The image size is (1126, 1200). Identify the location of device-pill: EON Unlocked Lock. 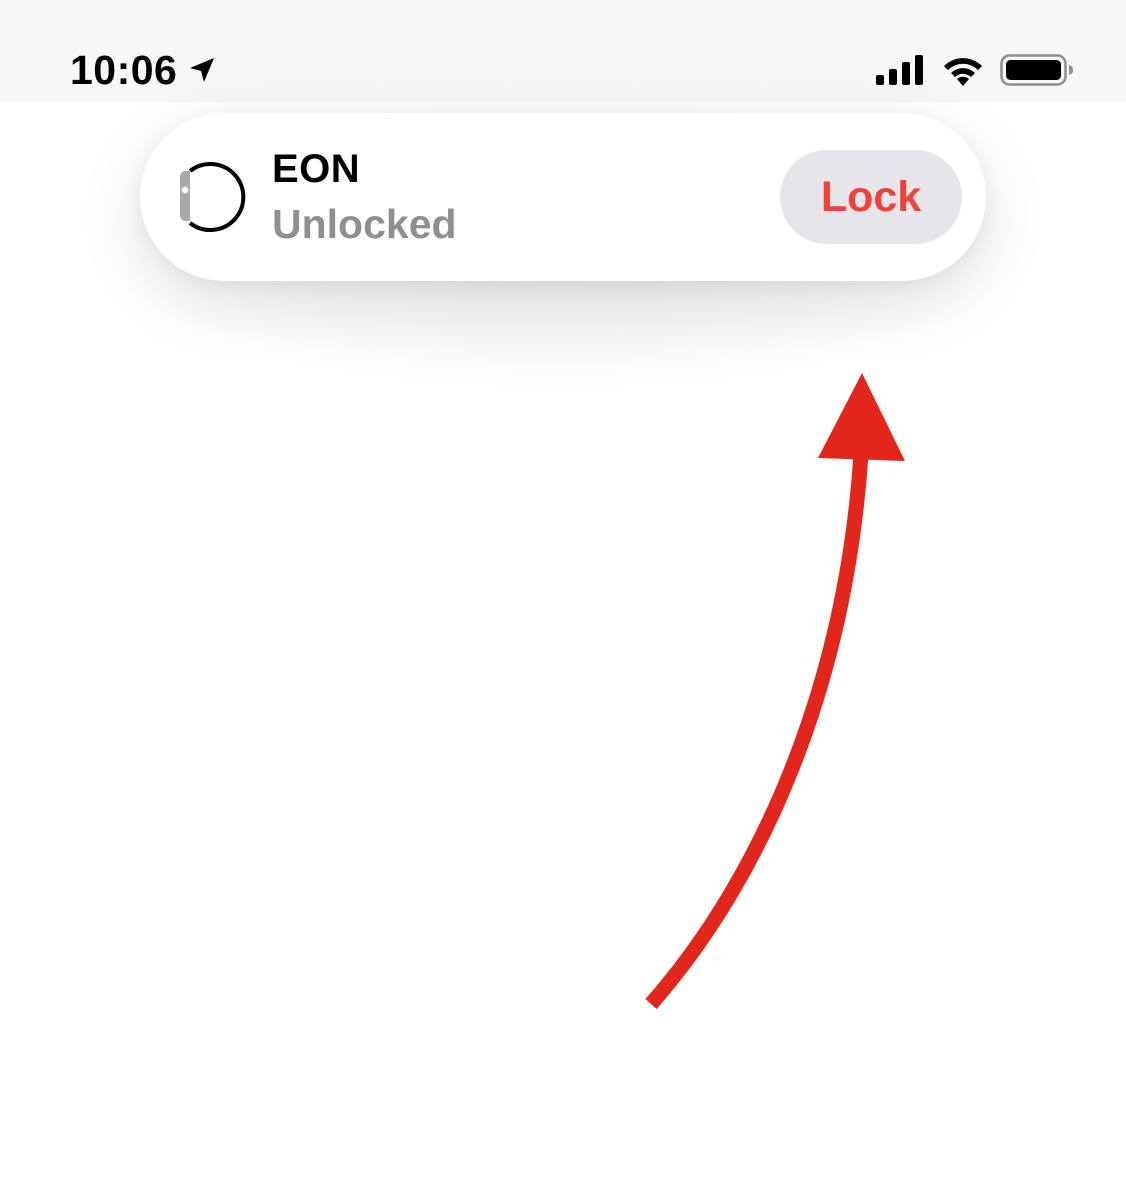
(563, 197).